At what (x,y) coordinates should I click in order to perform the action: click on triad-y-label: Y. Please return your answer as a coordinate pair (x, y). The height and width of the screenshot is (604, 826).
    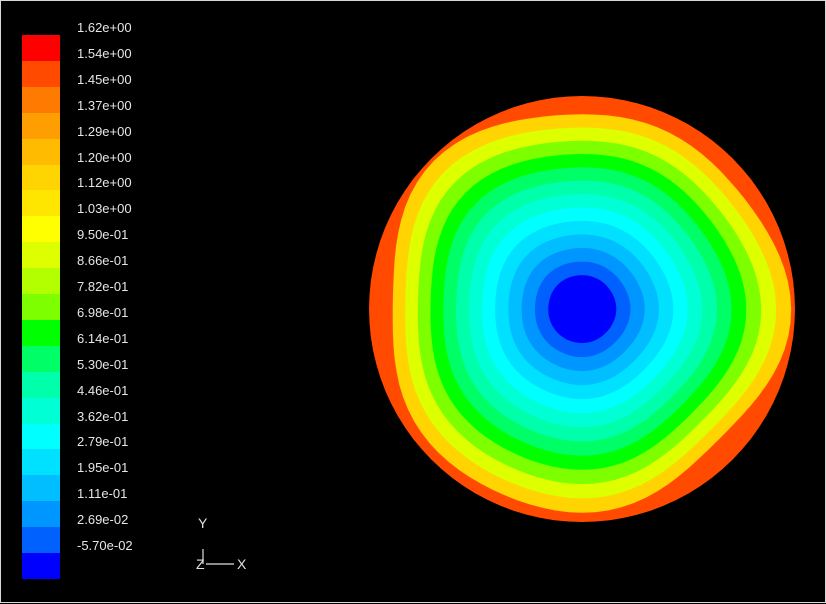
    Looking at the image, I should click on (203, 523).